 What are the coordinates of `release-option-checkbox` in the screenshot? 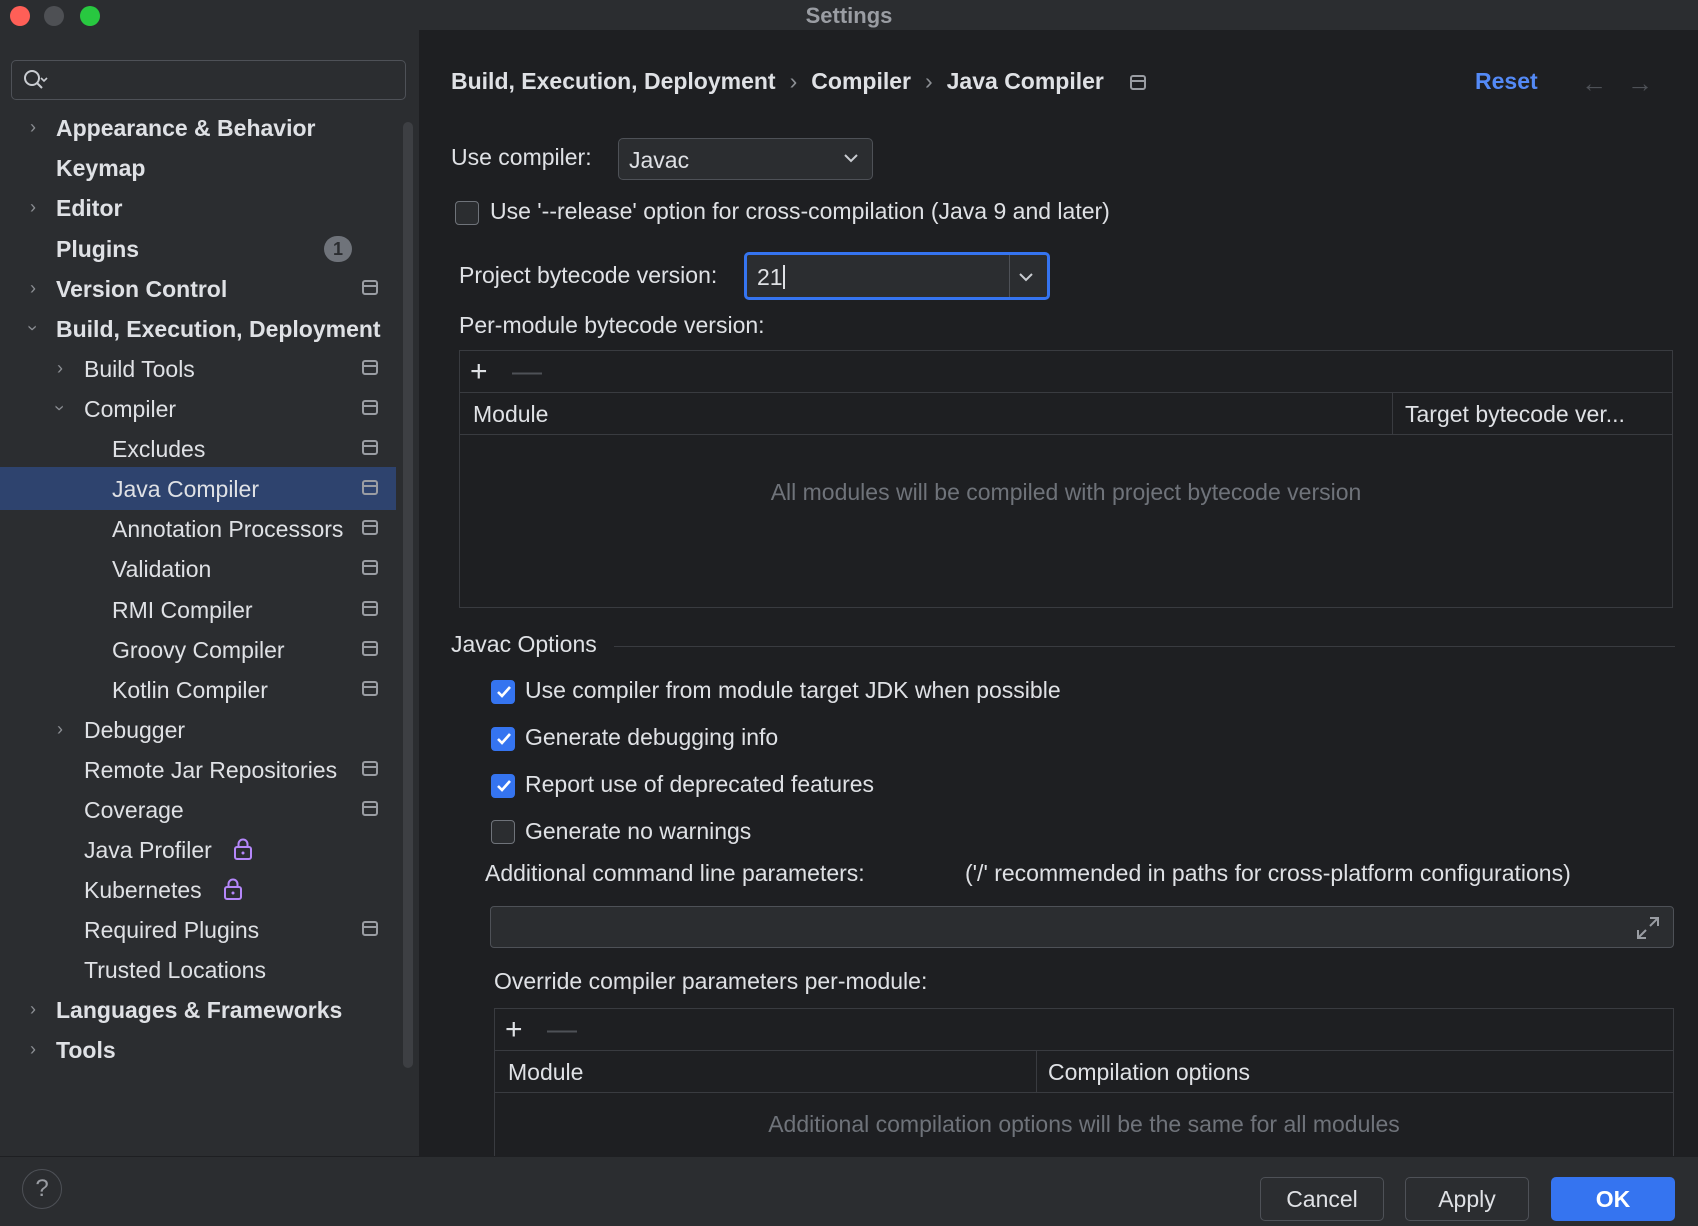 It's located at (467, 213).